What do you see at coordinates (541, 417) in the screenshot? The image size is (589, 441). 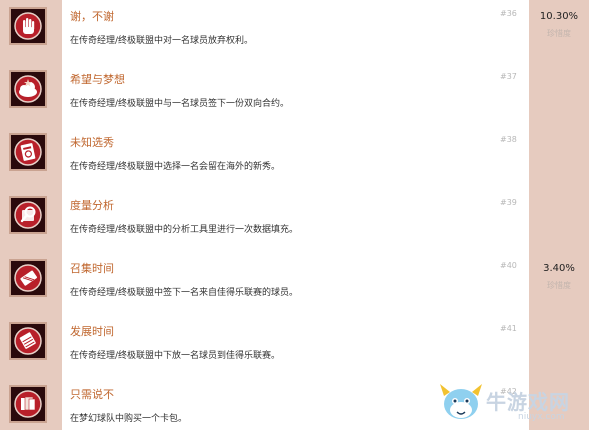 I see `watermark-url: niuyx.com` at bounding box center [541, 417].